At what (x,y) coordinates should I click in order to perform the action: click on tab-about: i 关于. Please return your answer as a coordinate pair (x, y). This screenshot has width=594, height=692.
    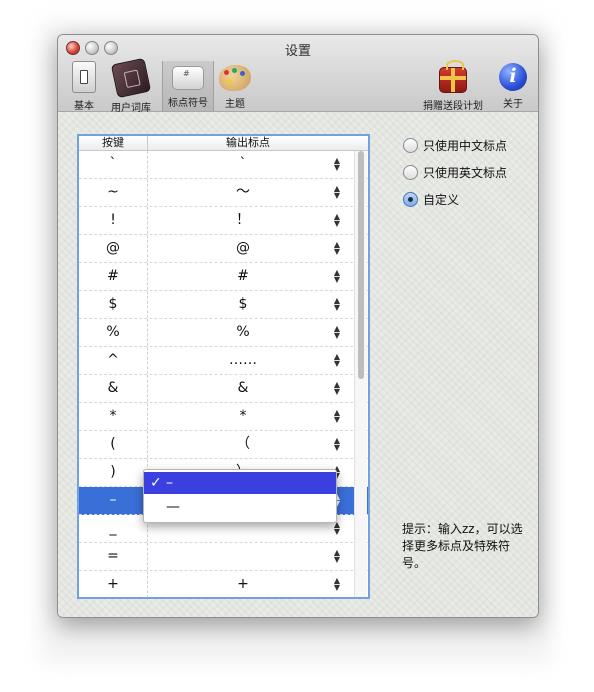
    Looking at the image, I should click on (513, 86).